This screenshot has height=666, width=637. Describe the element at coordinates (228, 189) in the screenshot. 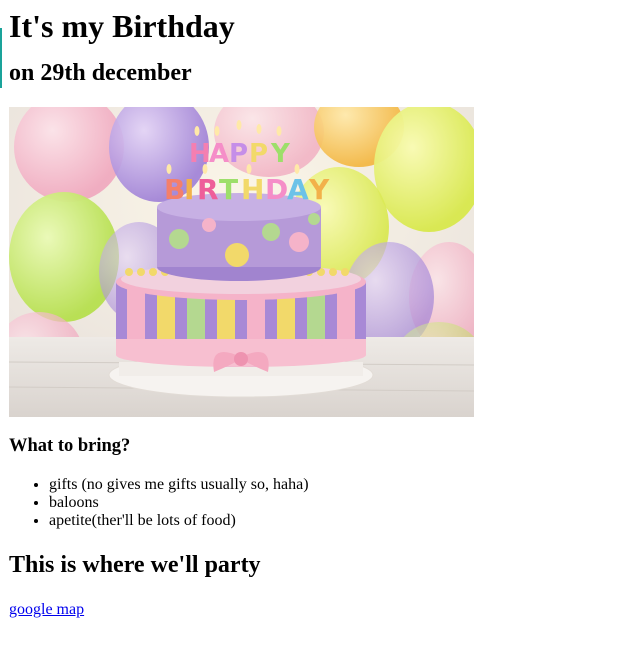

I see `svg-text: T` at that location.